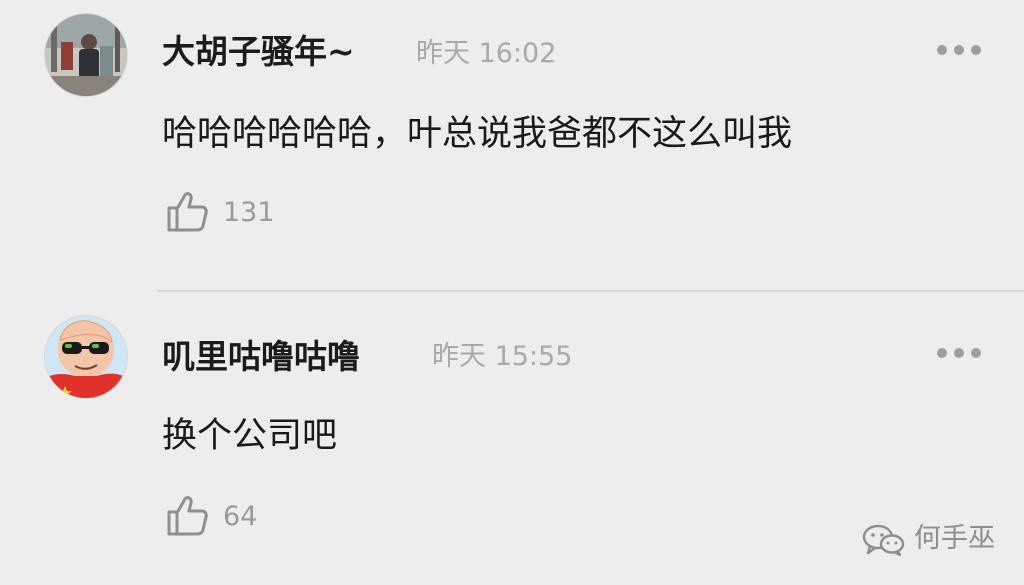 This screenshot has width=1024, height=585. Describe the element at coordinates (954, 538) in the screenshot. I see `watermark-text: 何手巫` at that location.